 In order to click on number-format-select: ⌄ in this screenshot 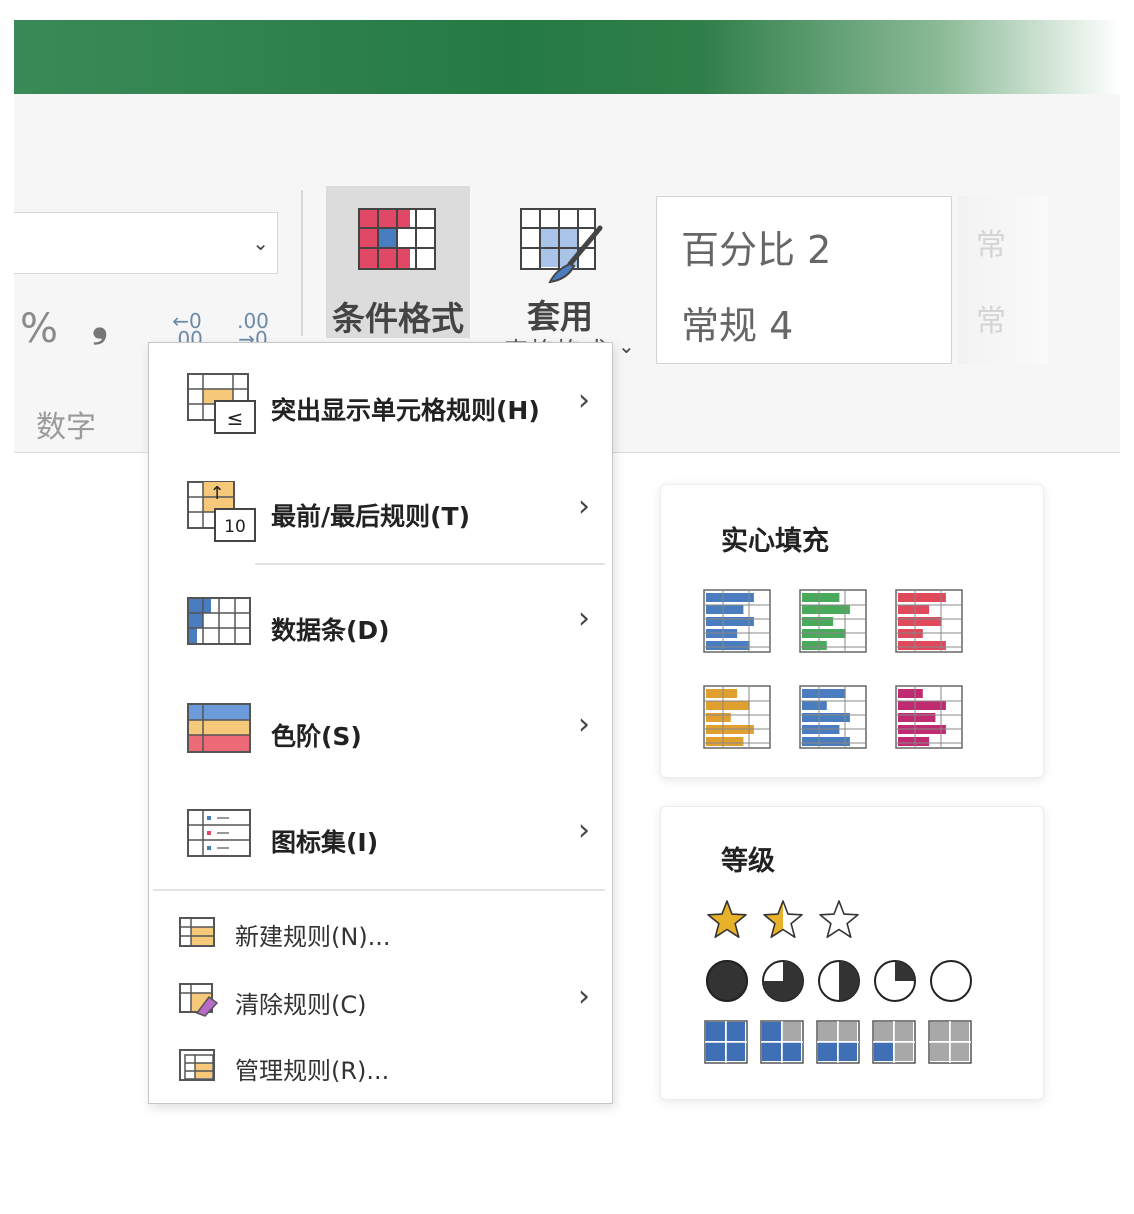, I will do `click(146, 243)`.